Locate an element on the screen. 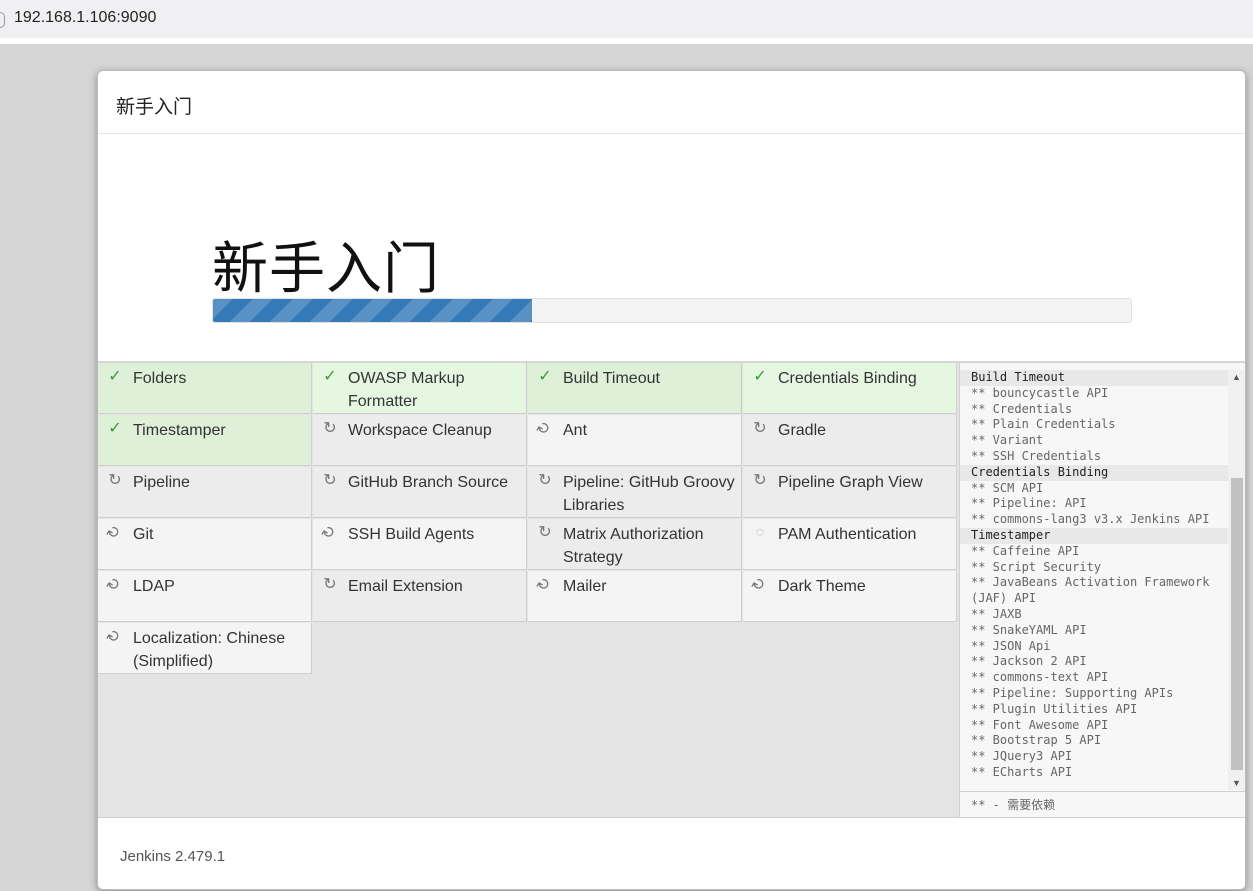  log-dependency: ** commons-lang3 v3.x Jenkins API is located at coordinates (1090, 519).